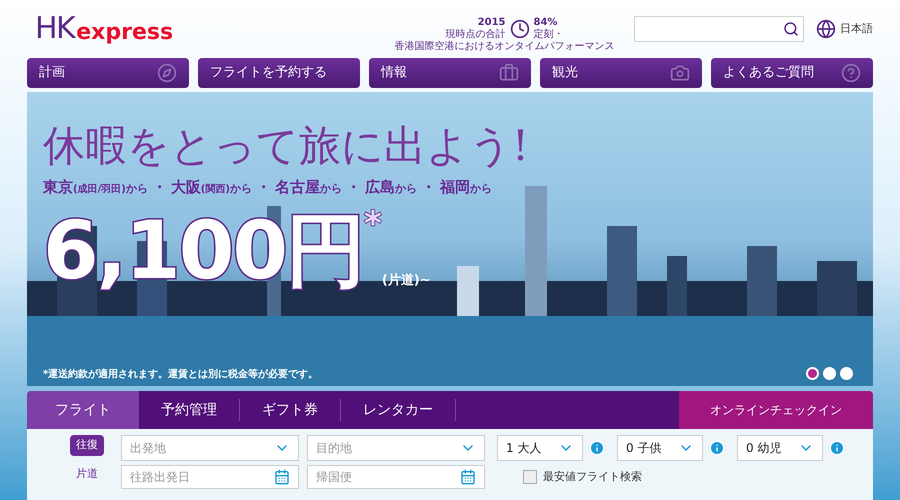 Image resolution: width=900 pixels, height=500 pixels. What do you see at coordinates (549, 35) in the screenshot?
I see `stats-label: 定刻・` at bounding box center [549, 35].